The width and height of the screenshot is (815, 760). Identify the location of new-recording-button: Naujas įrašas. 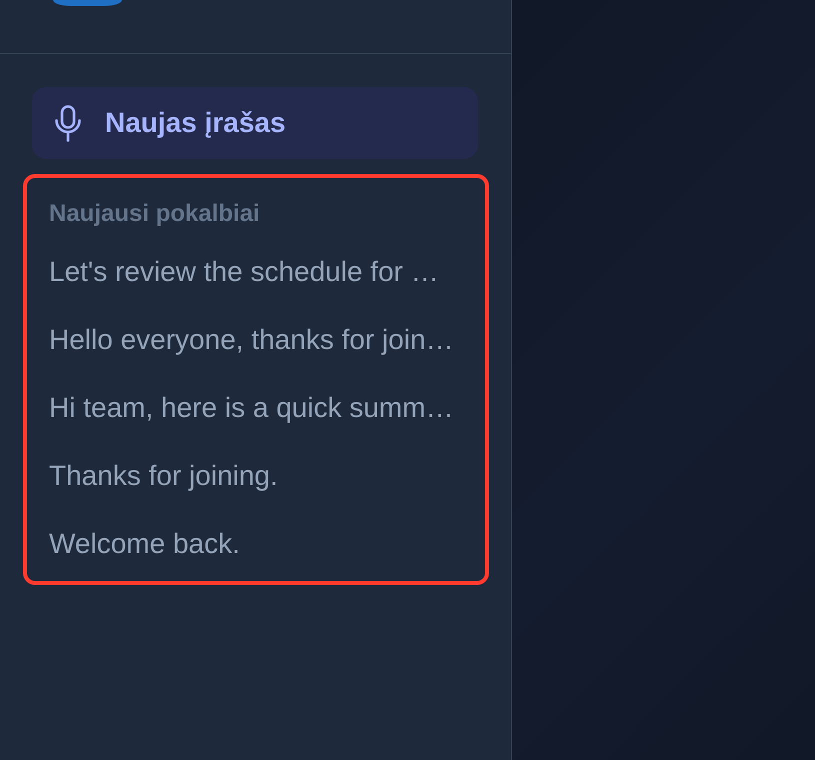
(255, 123).